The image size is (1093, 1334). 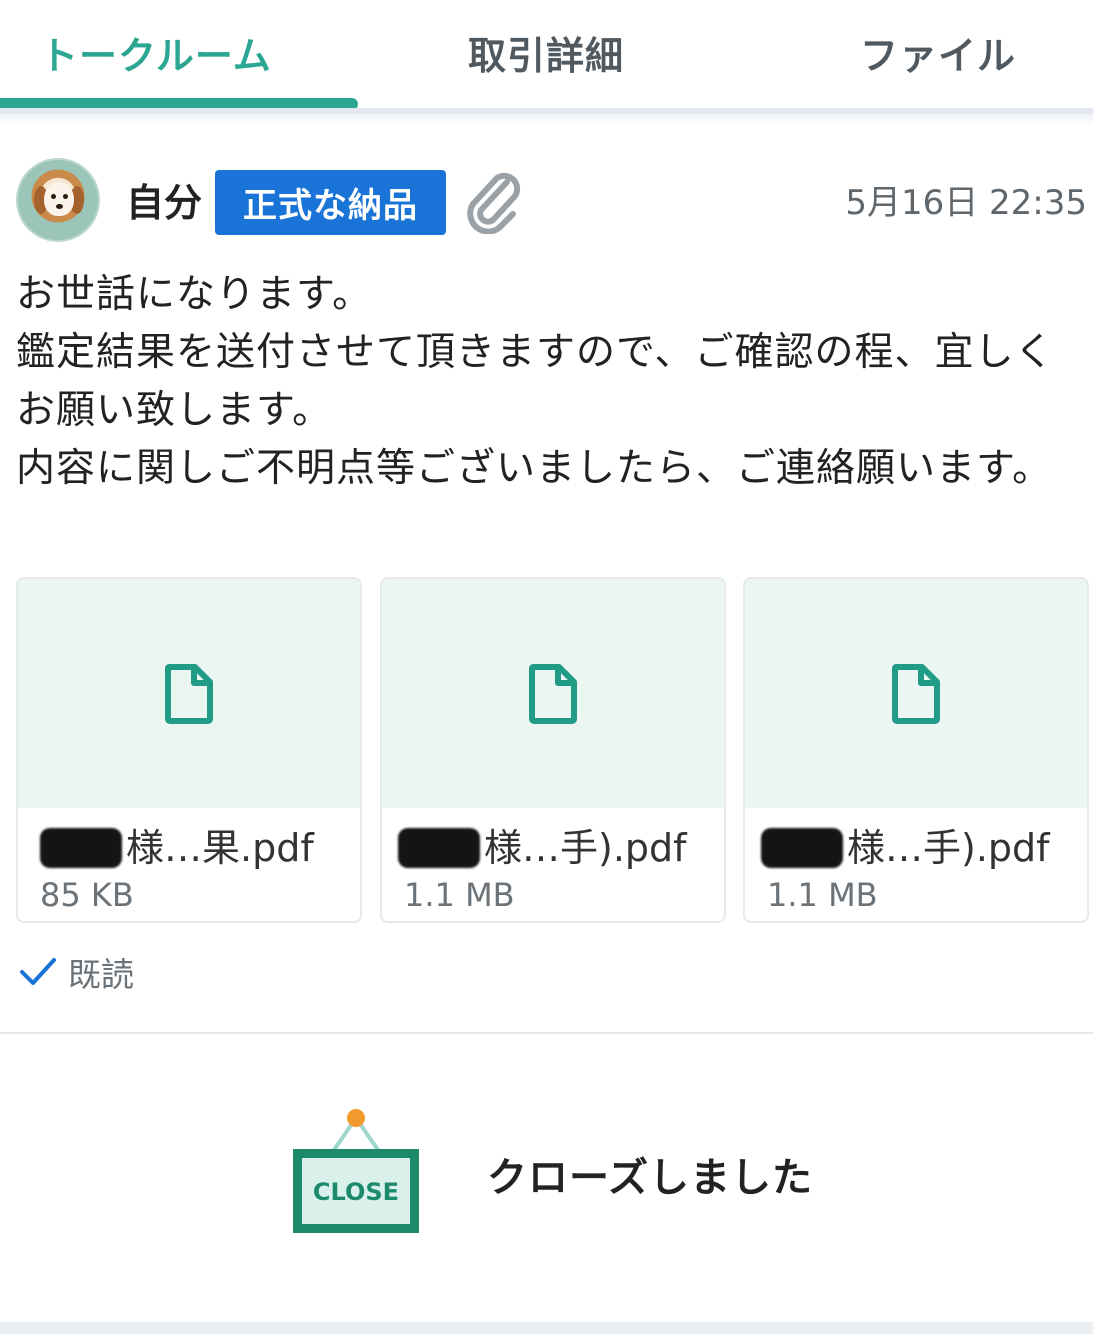 What do you see at coordinates (546, 1328) in the screenshot?
I see `bottom-bar` at bounding box center [546, 1328].